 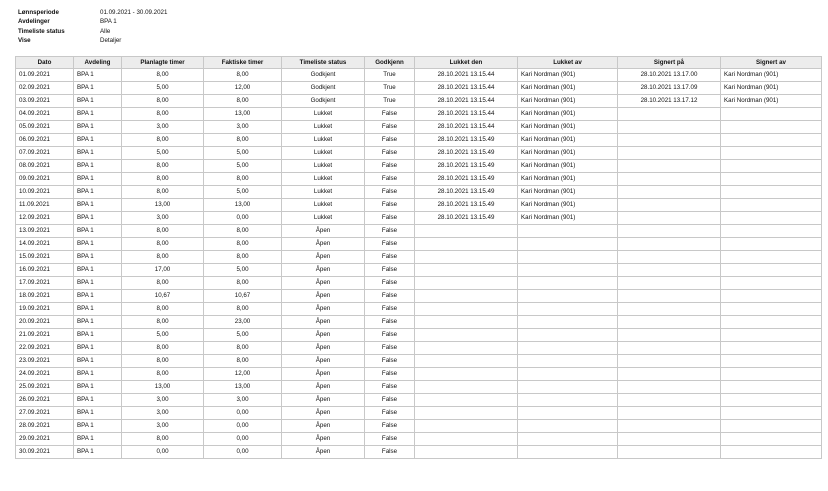 I want to click on cell-date: 24.09.2021, so click(x=44, y=374).